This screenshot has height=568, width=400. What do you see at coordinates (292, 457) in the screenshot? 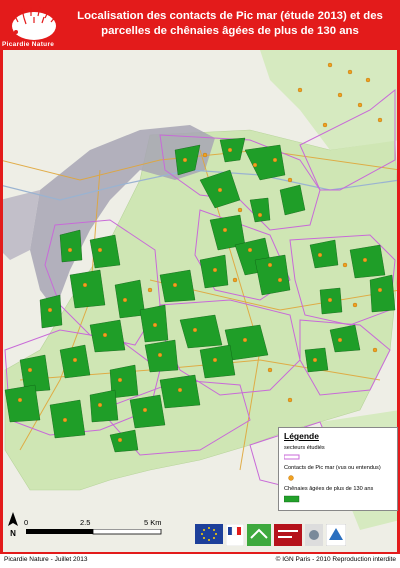
I see `legend-sector-line-icon` at bounding box center [292, 457].